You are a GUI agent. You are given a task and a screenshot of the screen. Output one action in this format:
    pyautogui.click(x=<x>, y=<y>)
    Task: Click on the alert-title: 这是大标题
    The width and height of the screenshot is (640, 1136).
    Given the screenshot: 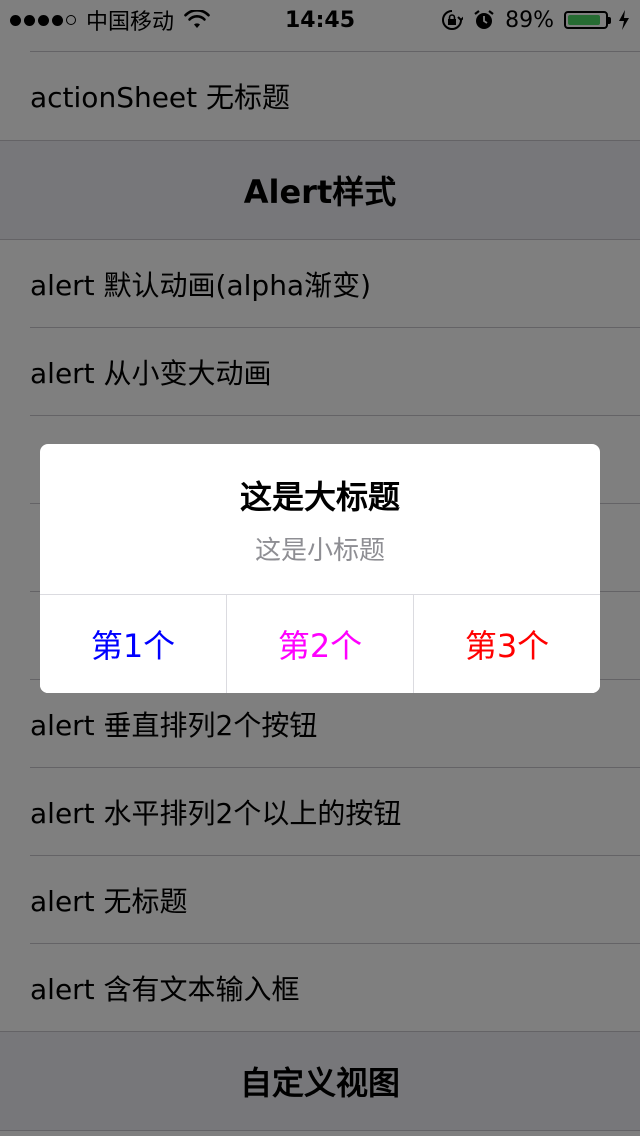 What is the action you would take?
    pyautogui.click(x=319, y=497)
    